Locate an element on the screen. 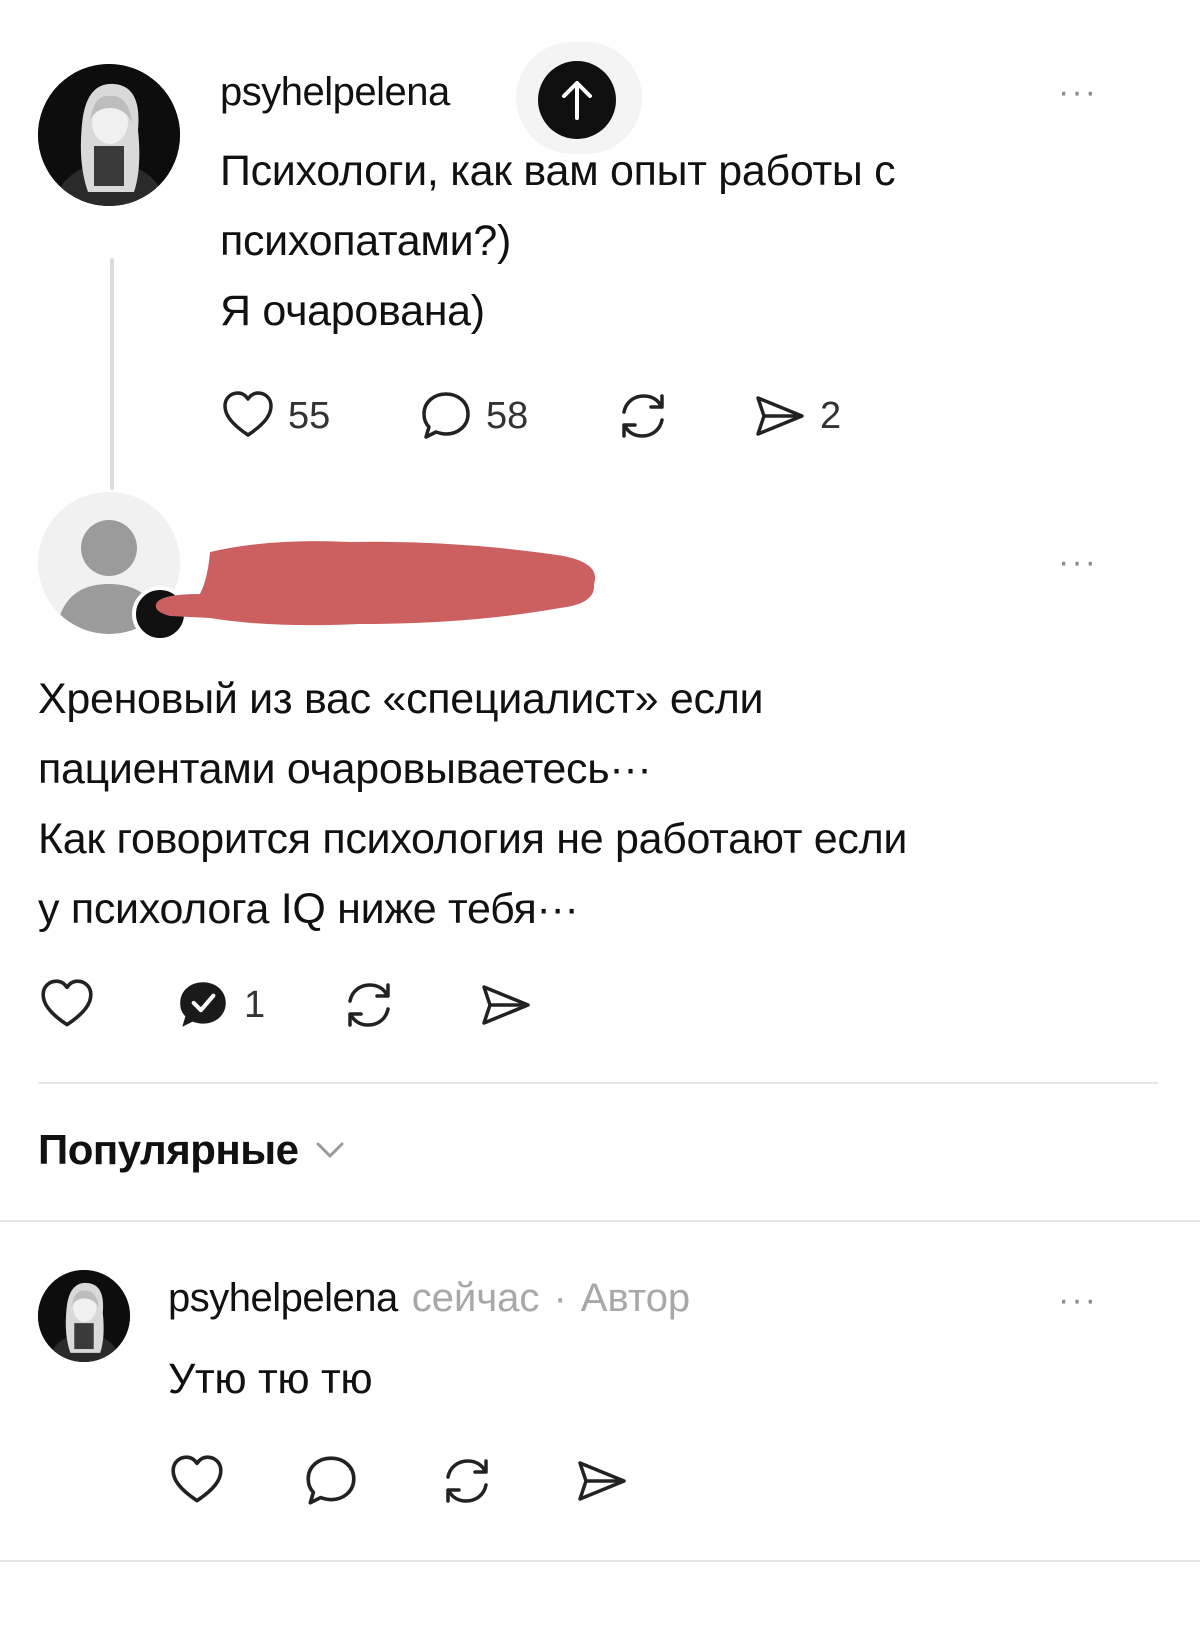  post-comment-button: 58 is located at coordinates (473, 416).